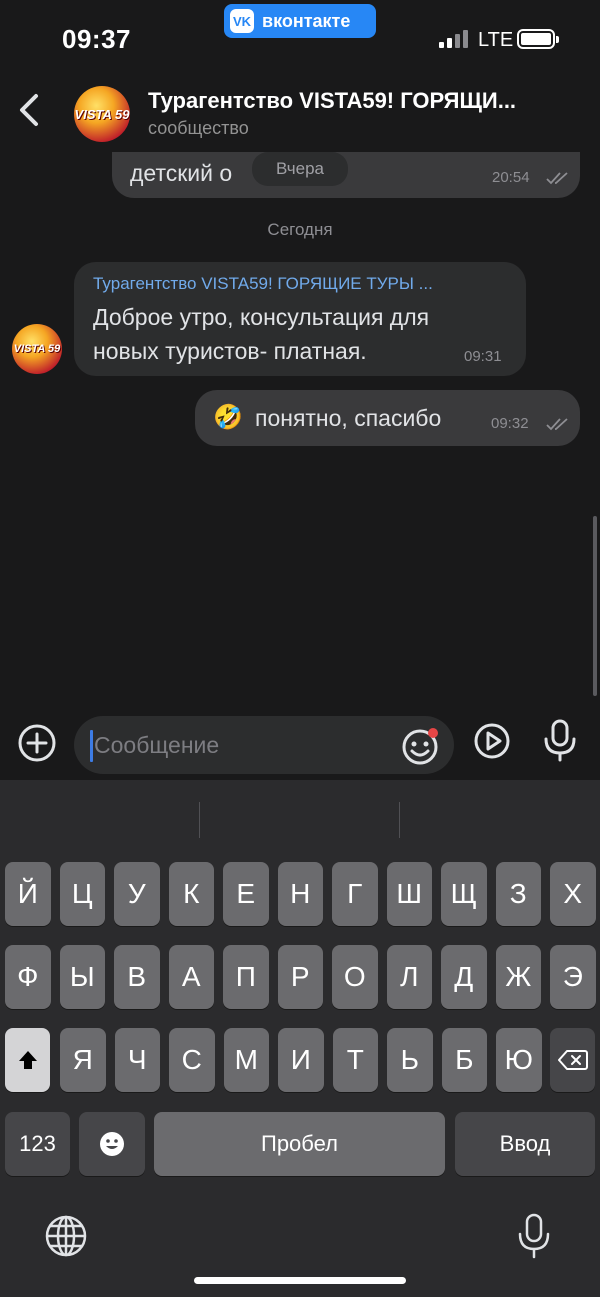  I want to click on key: И, so click(301, 1060).